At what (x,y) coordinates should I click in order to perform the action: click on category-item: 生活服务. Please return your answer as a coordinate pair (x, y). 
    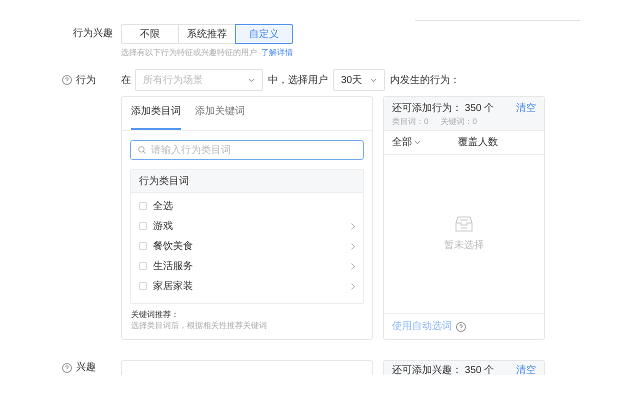
    Looking at the image, I should click on (247, 266).